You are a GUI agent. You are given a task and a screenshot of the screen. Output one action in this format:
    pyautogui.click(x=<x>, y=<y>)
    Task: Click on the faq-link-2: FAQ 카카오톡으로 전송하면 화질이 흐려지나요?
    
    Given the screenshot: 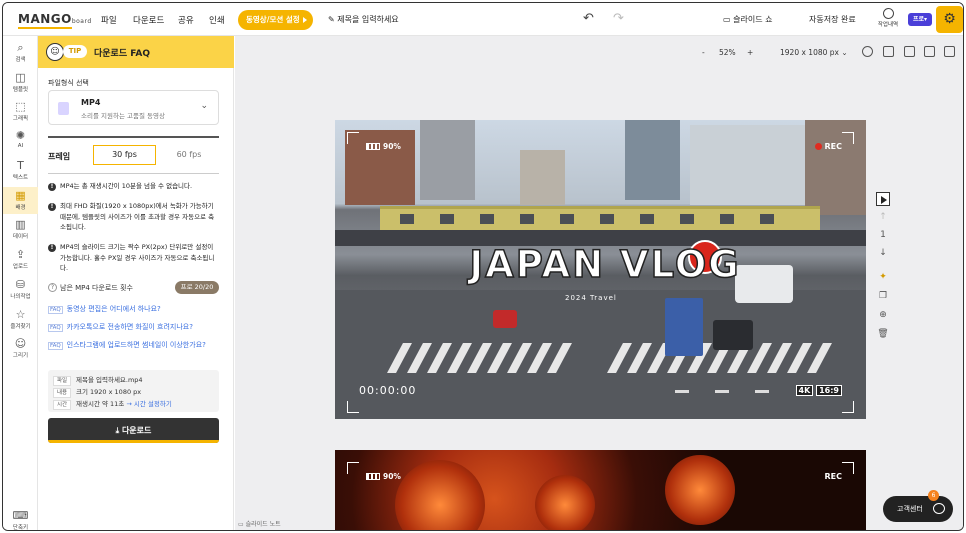 What is the action you would take?
    pyautogui.click(x=120, y=327)
    